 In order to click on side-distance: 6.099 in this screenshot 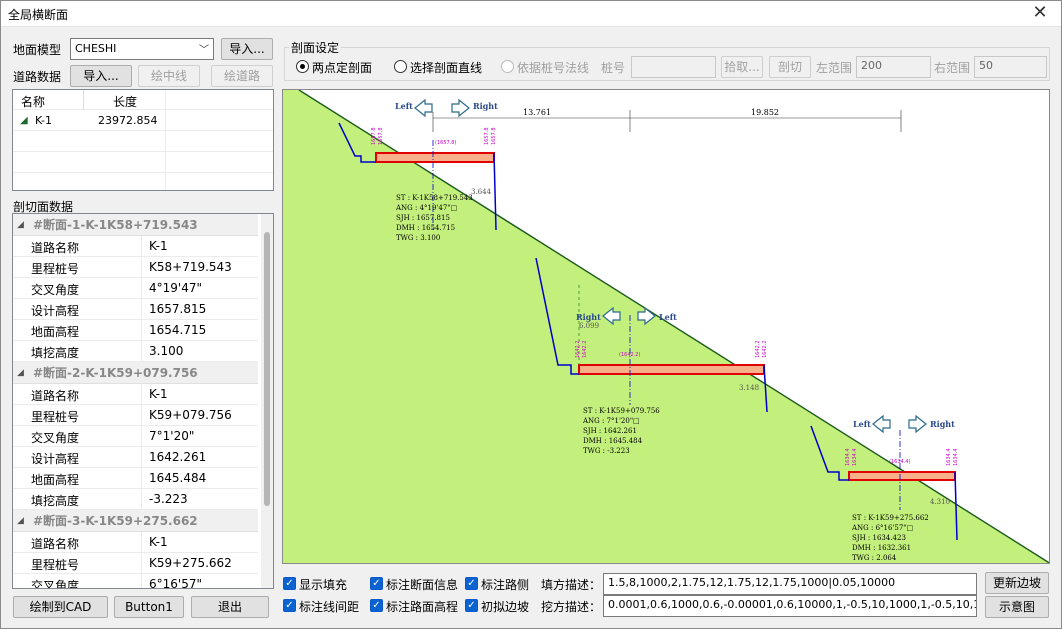, I will do `click(589, 326)`.